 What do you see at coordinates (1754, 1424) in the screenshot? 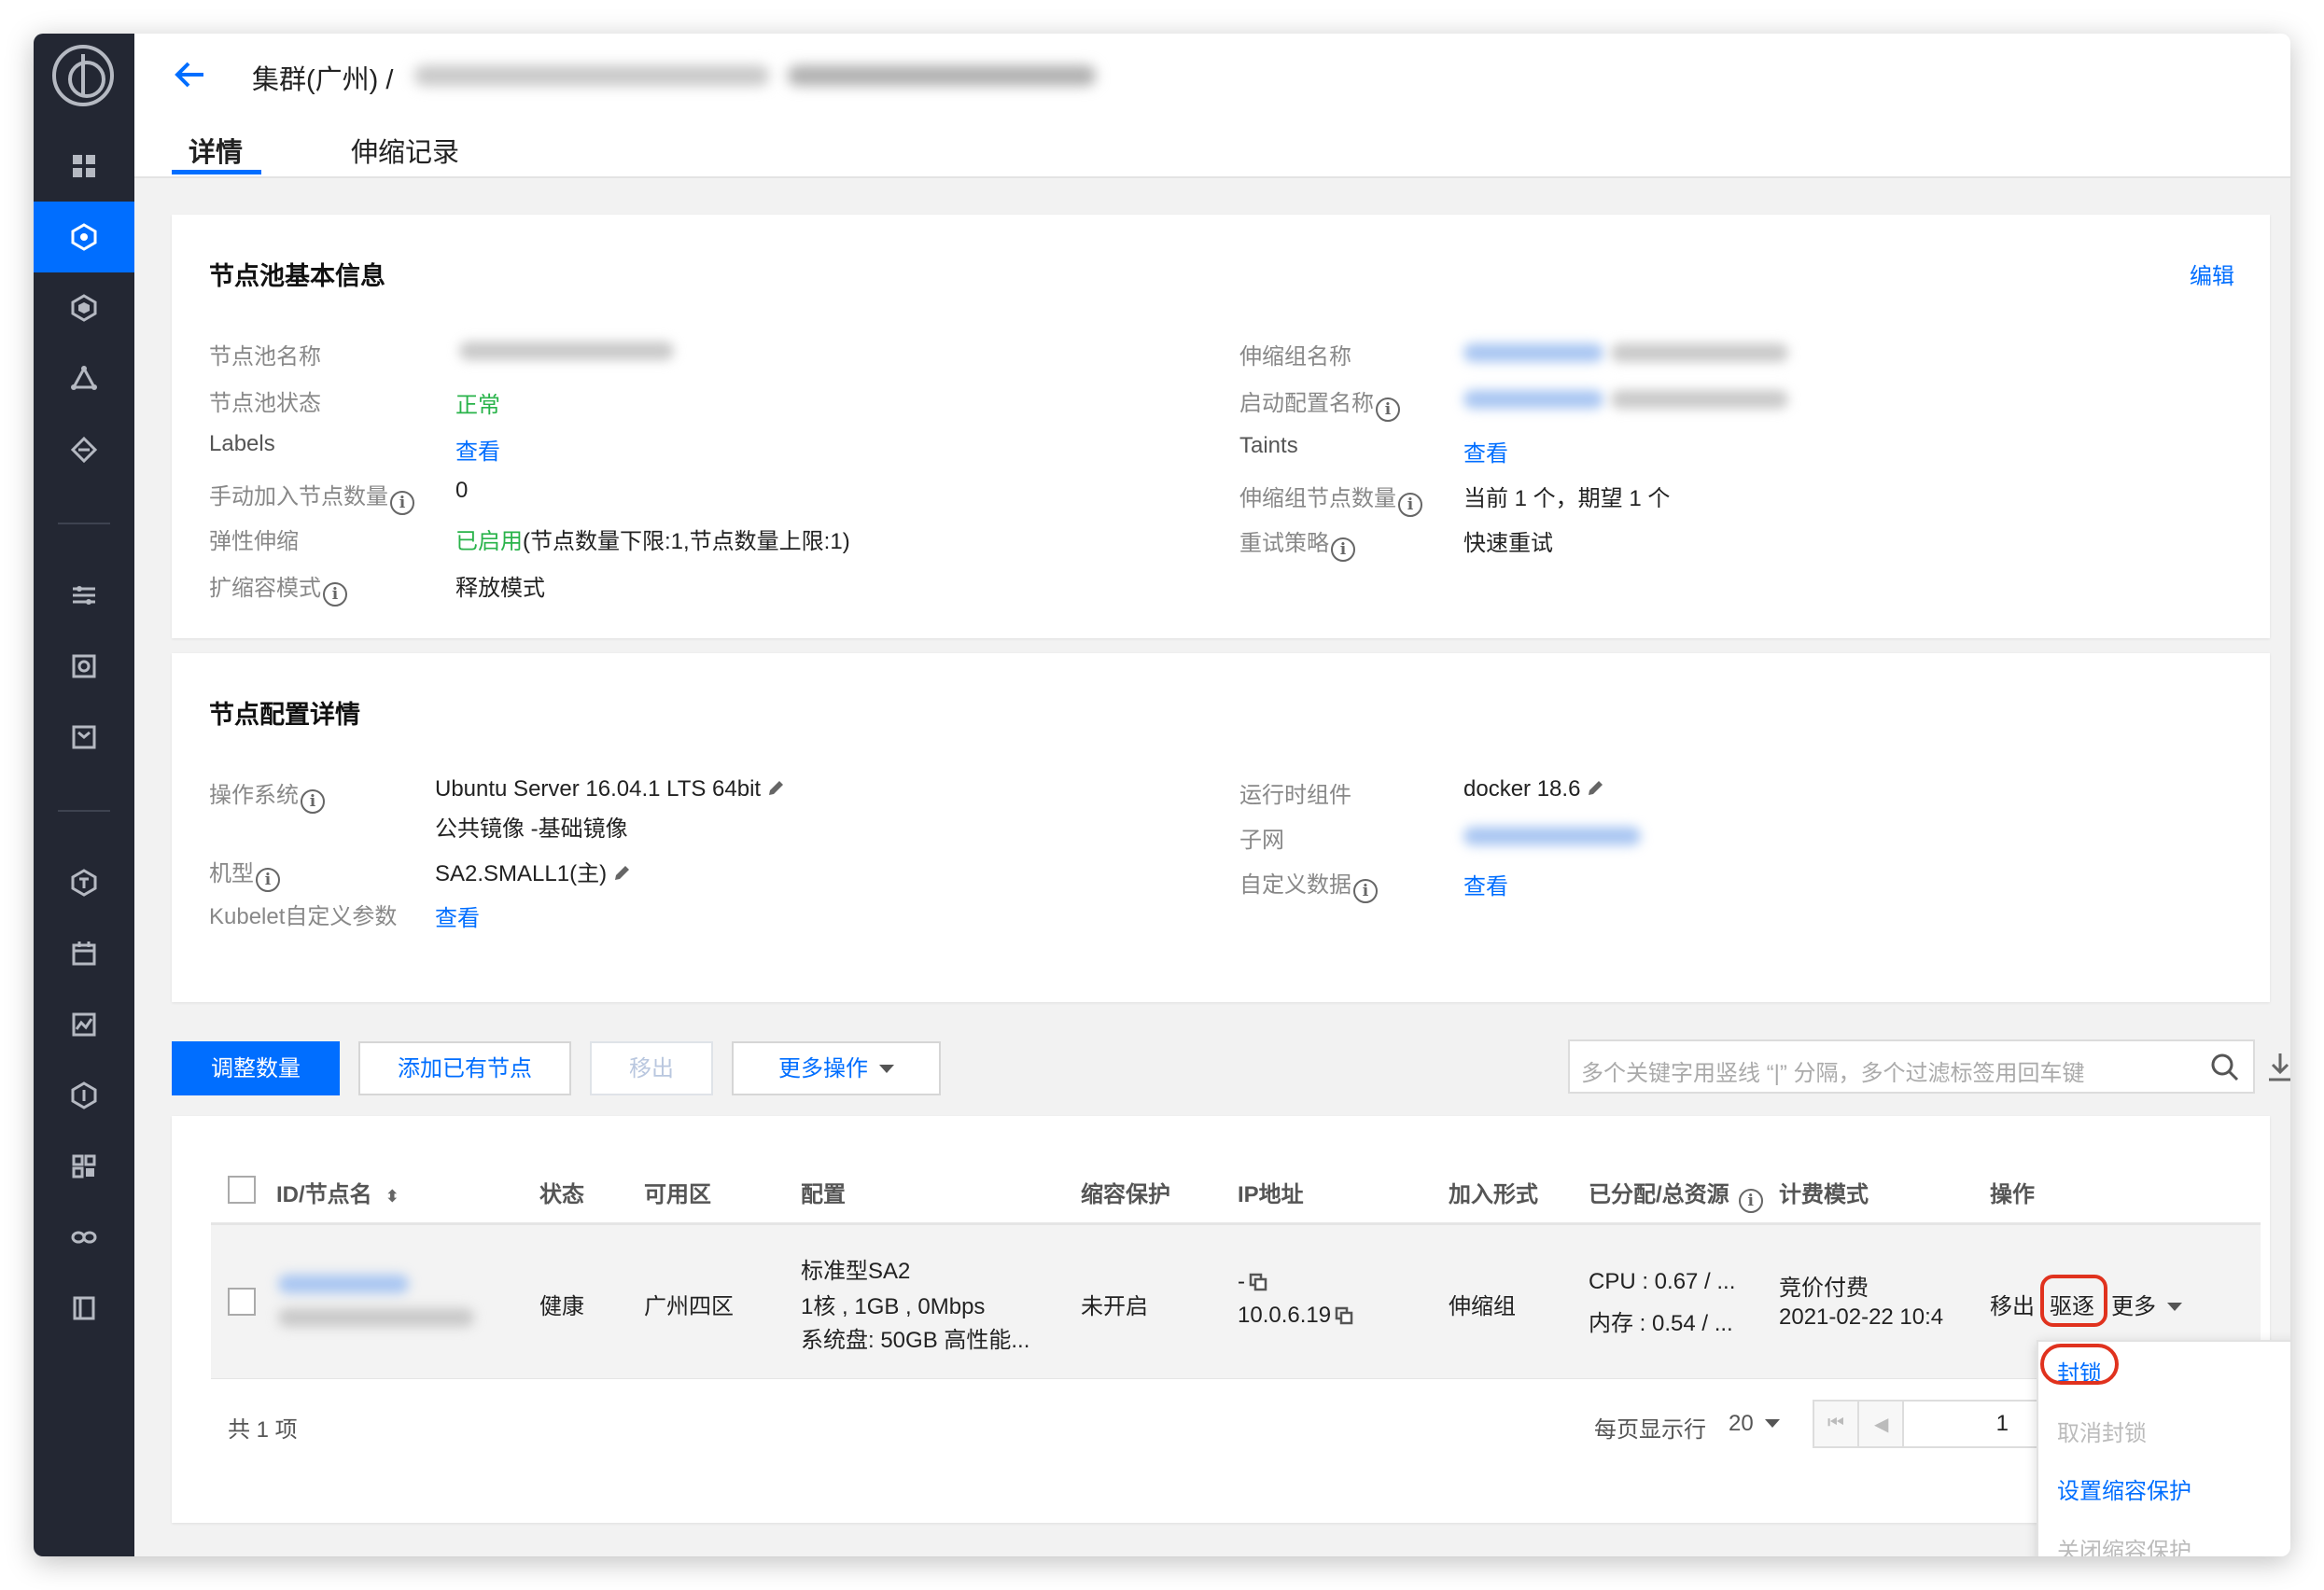
I see `page-size-select: 20` at bounding box center [1754, 1424].